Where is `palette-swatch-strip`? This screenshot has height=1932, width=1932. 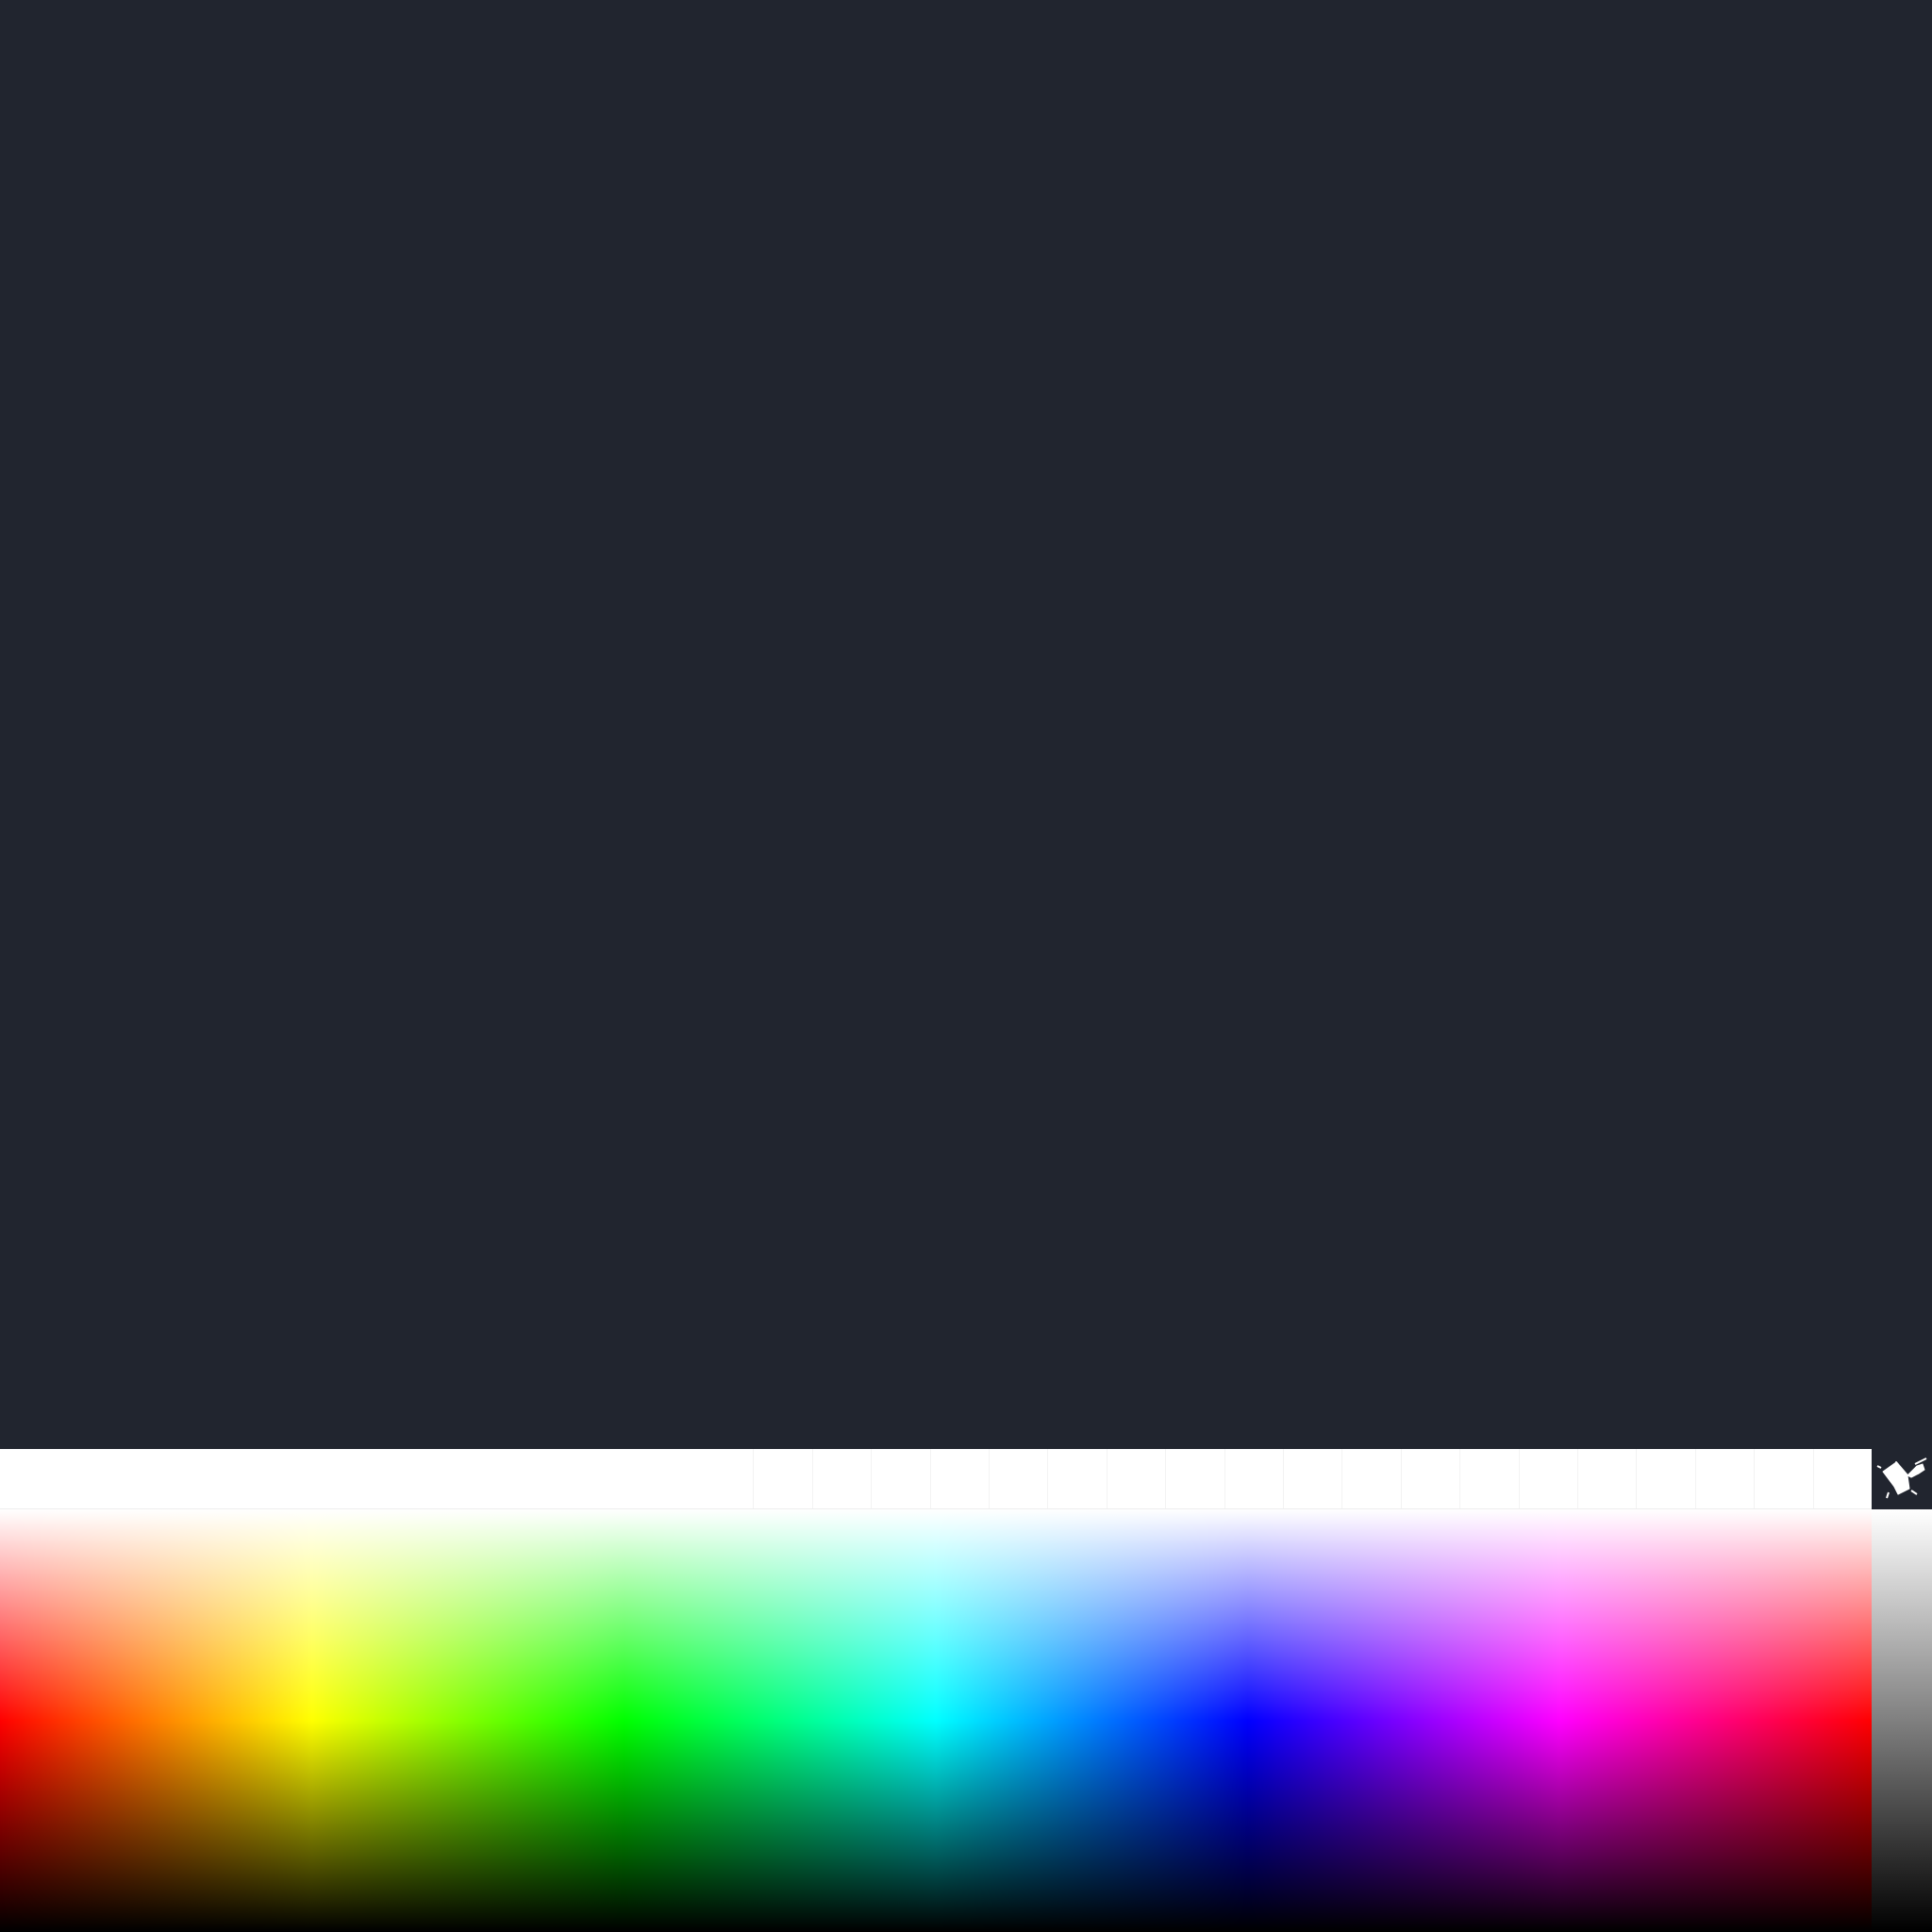 palette-swatch-strip is located at coordinates (936, 1479).